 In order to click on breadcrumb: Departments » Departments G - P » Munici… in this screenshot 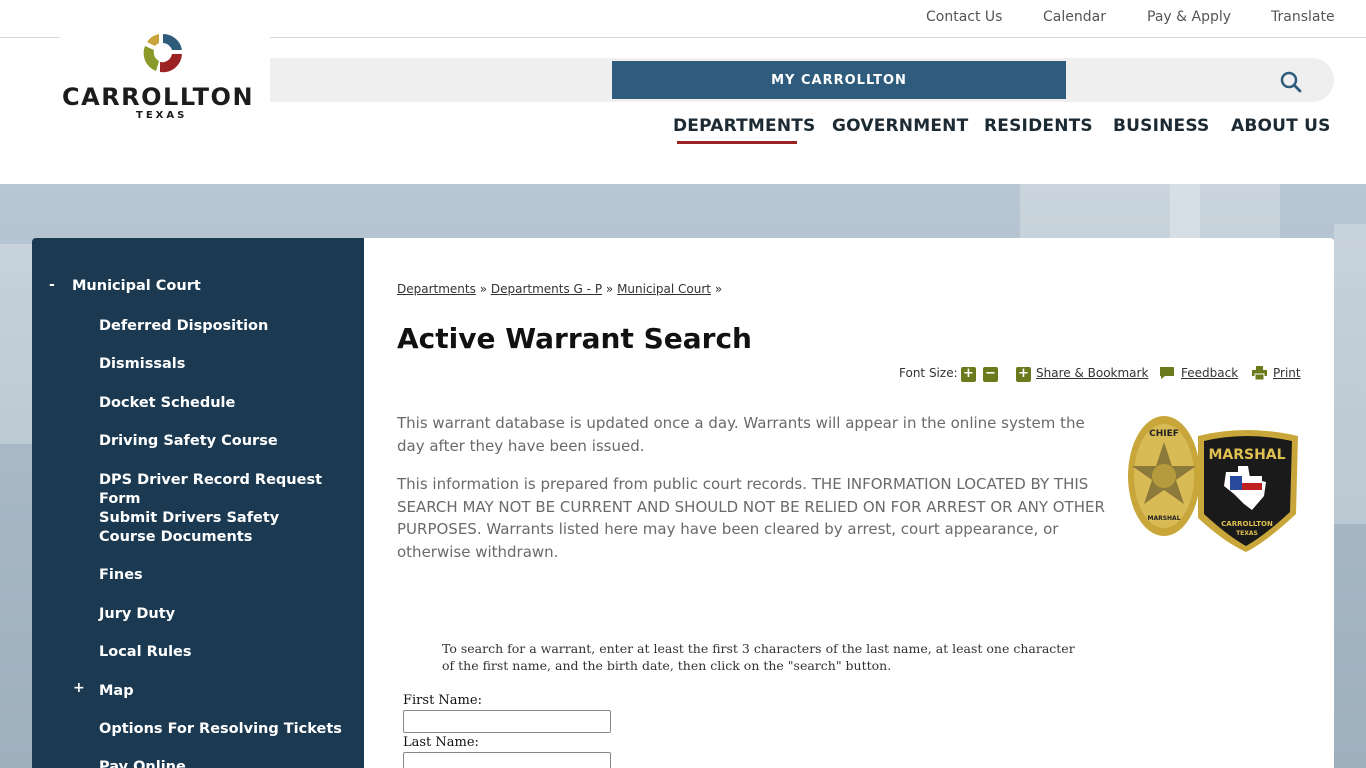, I will do `click(559, 289)`.